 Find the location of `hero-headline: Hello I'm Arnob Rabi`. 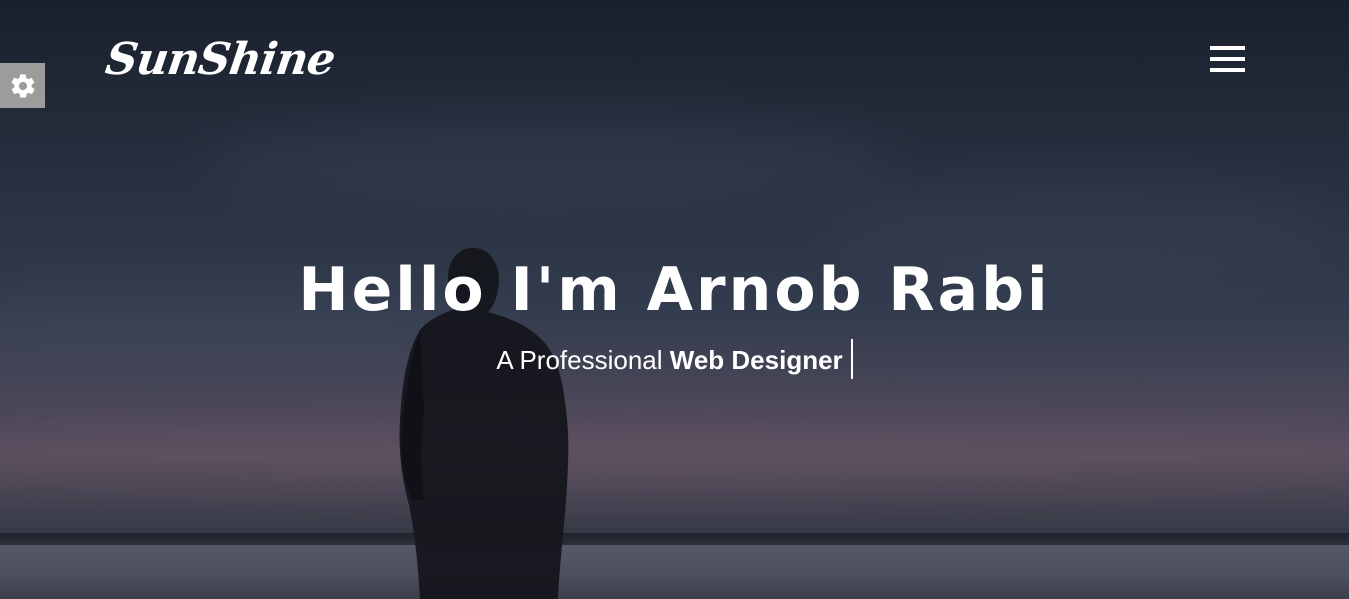

hero-headline: Hello I'm Arnob Rabi is located at coordinates (674, 290).